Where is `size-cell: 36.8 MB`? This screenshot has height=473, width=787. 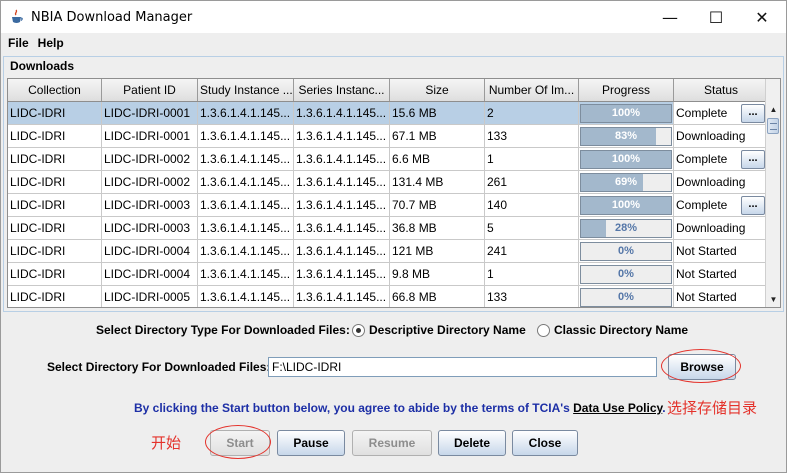
size-cell: 36.8 MB is located at coordinates (437, 228).